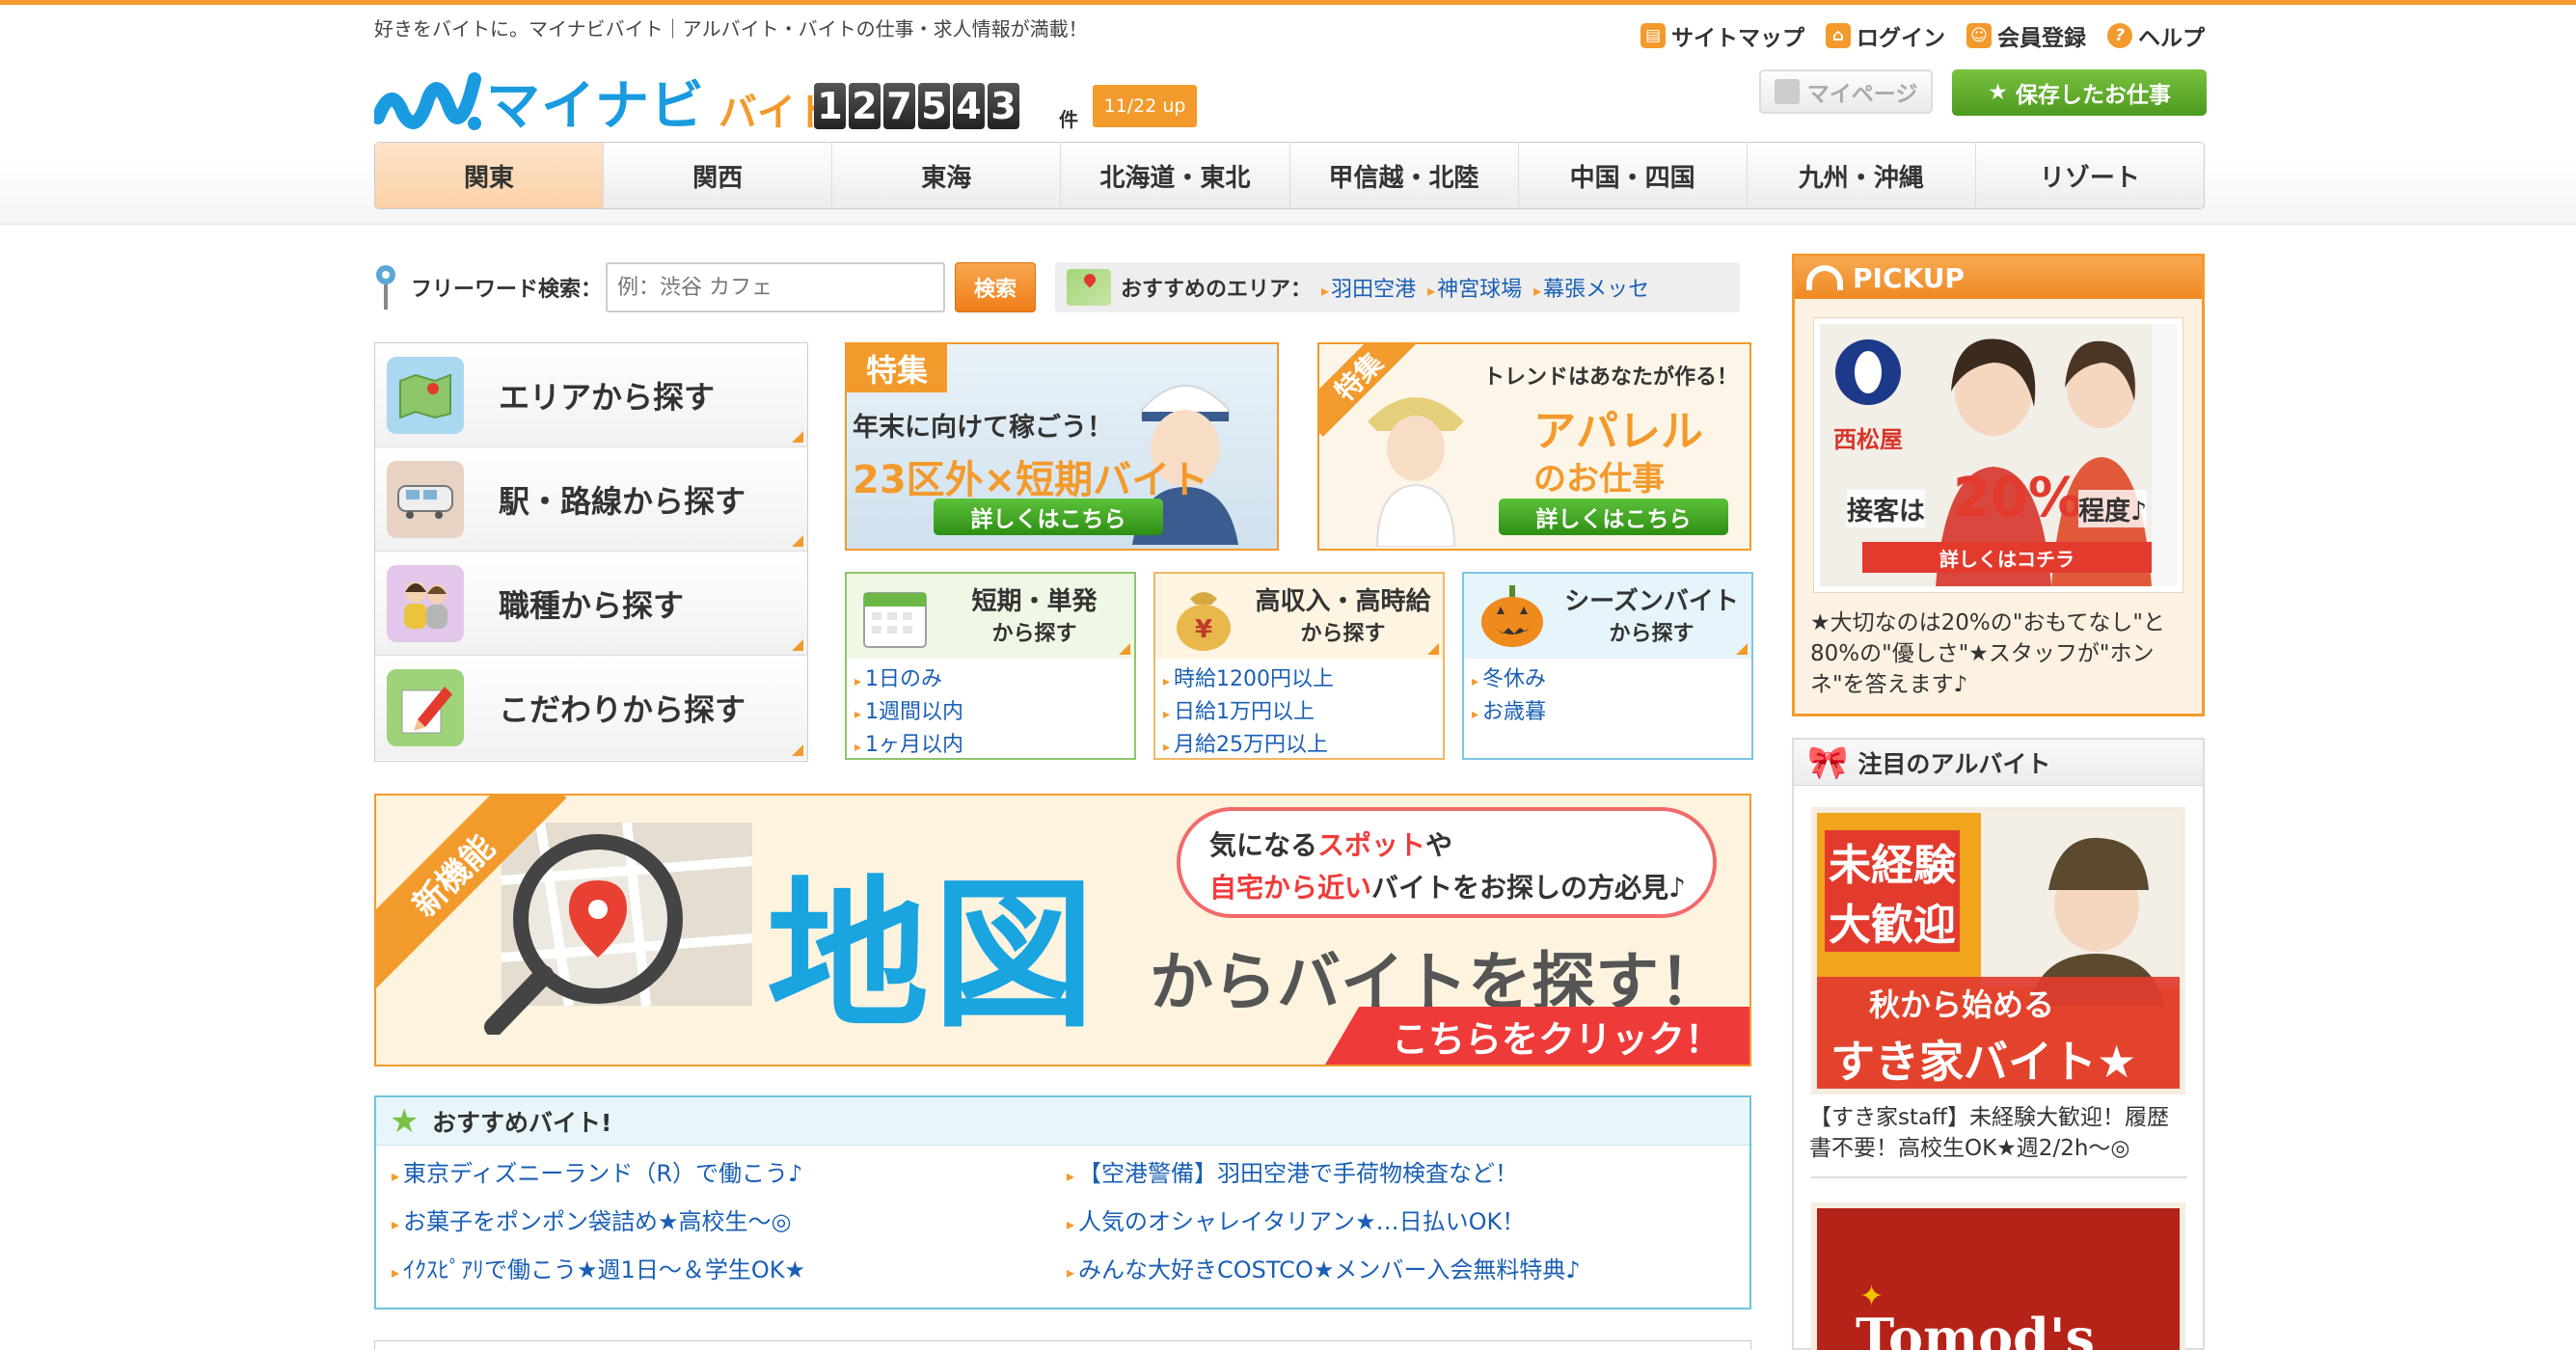  What do you see at coordinates (591, 395) in the screenshot?
I see `search-by-area: エリアから探す` at bounding box center [591, 395].